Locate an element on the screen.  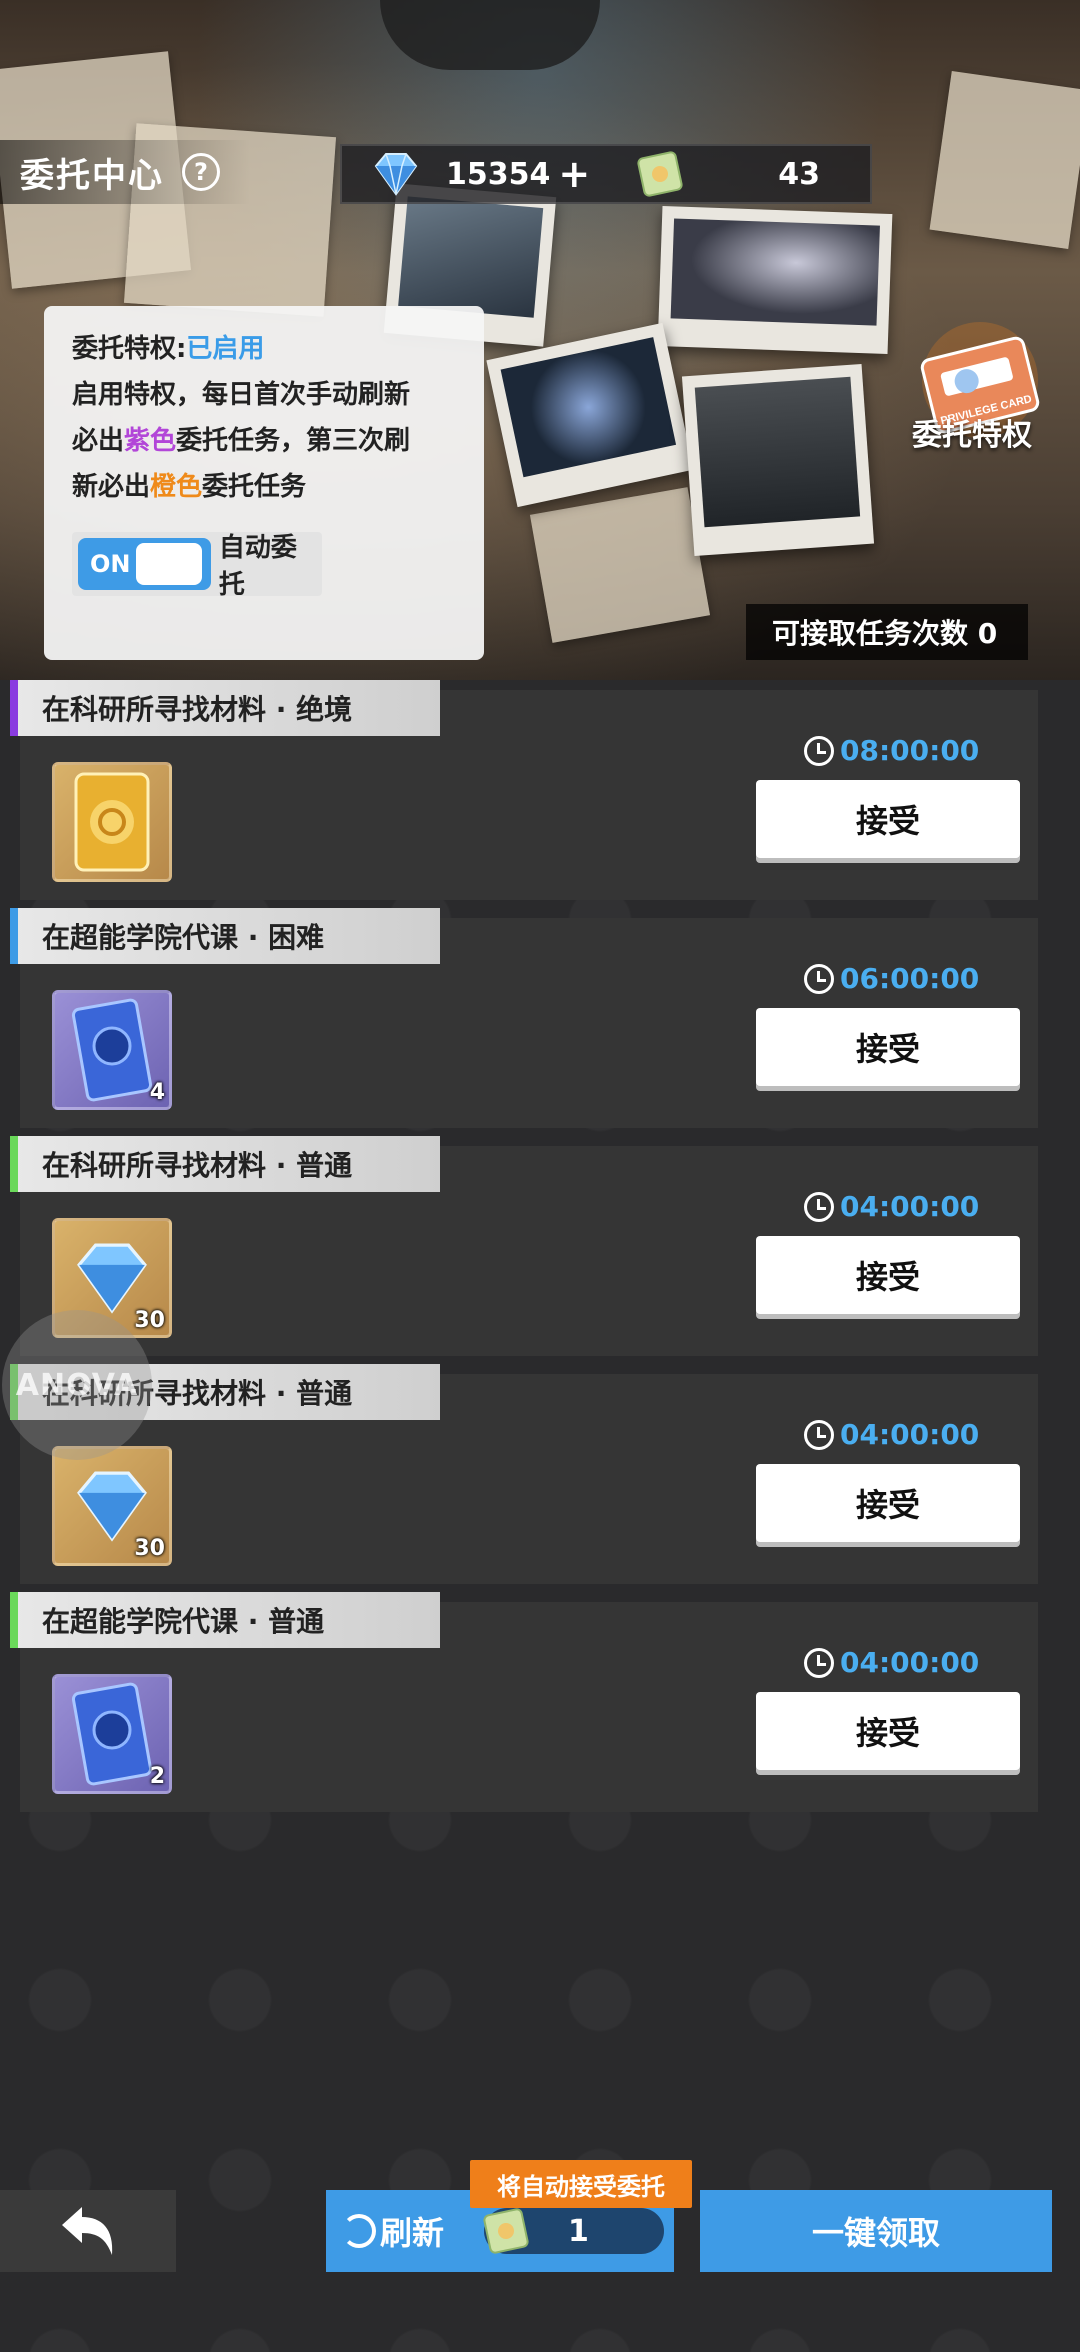
reward-item: 4 is located at coordinates (112, 1050).